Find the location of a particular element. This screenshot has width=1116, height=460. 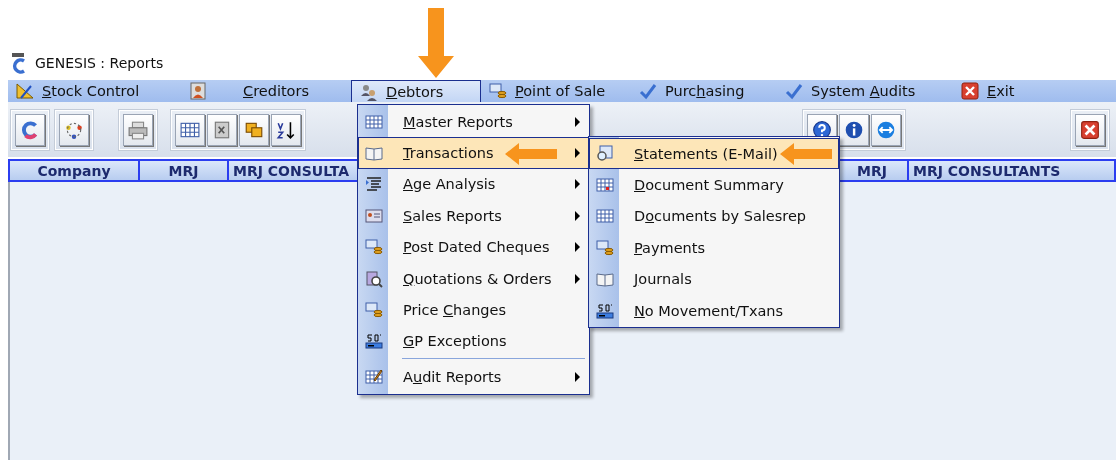

header-cell: MRJ CONSULTANTS is located at coordinates (1012, 170).